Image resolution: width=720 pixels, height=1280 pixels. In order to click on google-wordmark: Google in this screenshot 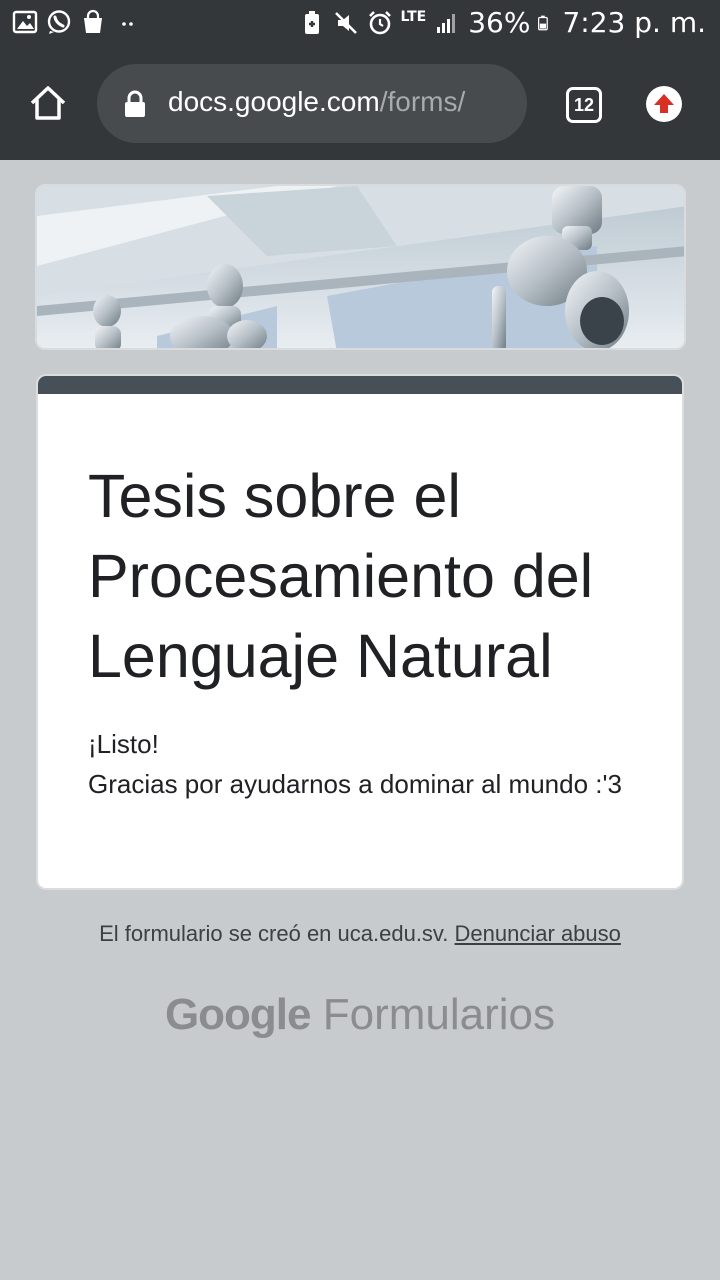, I will do `click(238, 1014)`.